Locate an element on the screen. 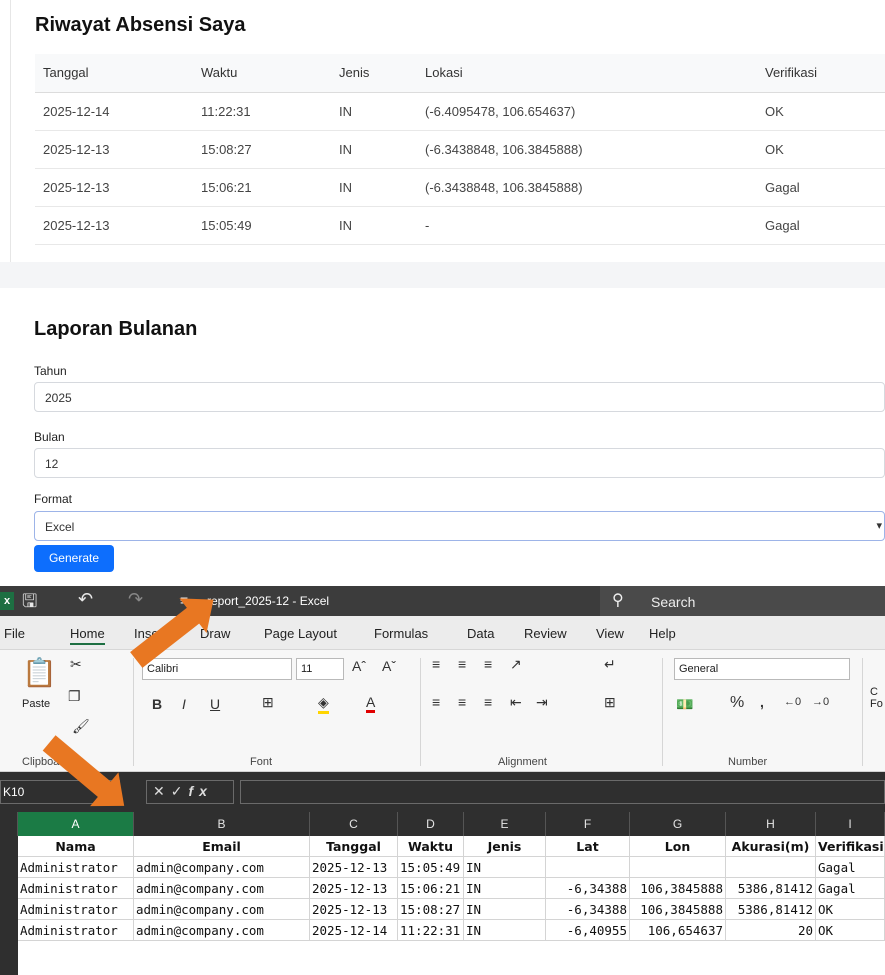 The height and width of the screenshot is (975, 885). conditional-format-label: C Fo is located at coordinates (876, 698).